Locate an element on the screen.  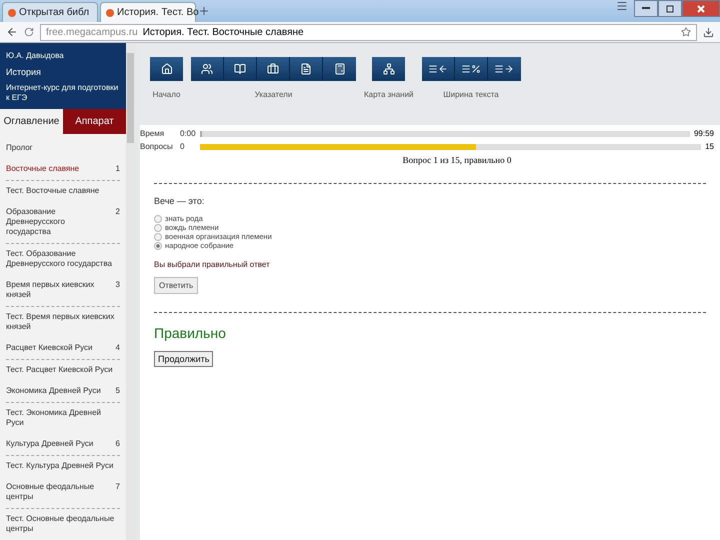
sidebar-tab: Аппарат is located at coordinates (94, 121).